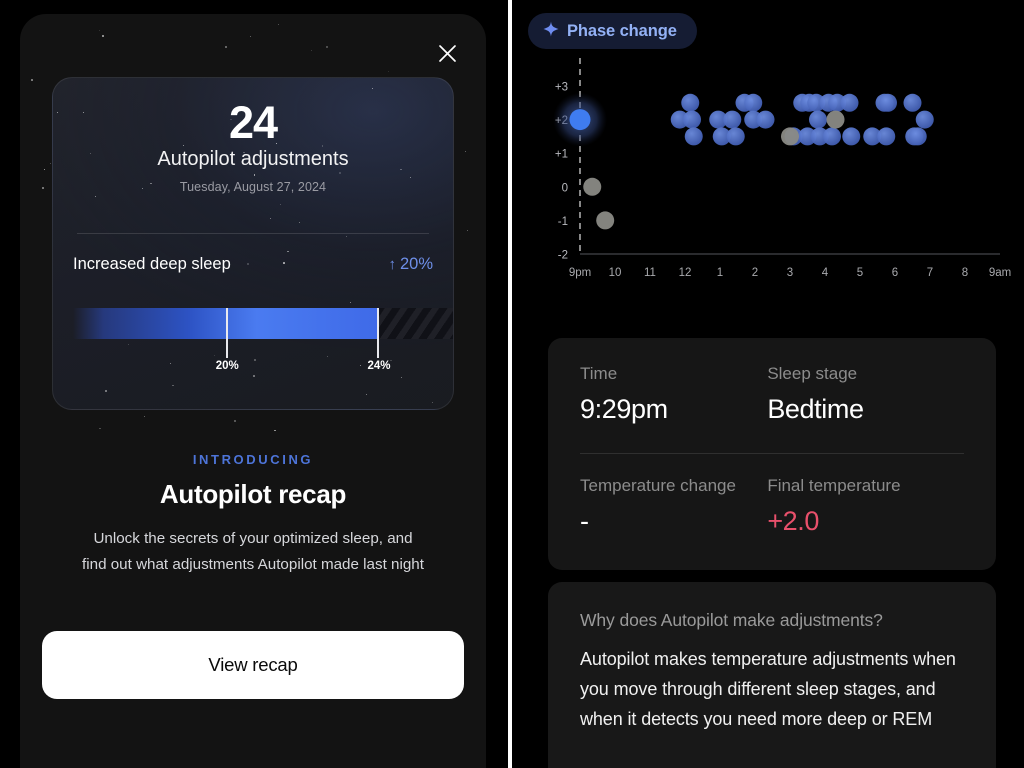 This screenshot has width=1024, height=768. I want to click on final-temperature-field: Final temperature +2.0, so click(865, 506).